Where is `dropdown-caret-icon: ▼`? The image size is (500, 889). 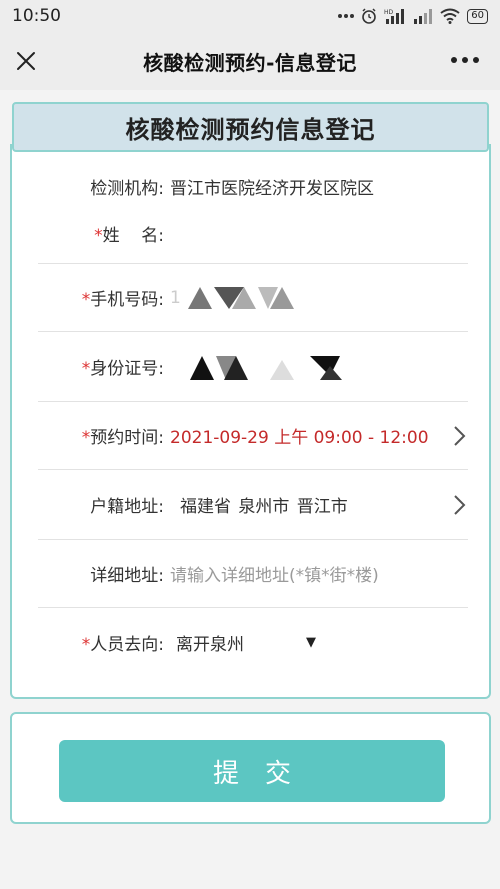
dropdown-caret-icon: ▼ is located at coordinates (311, 642).